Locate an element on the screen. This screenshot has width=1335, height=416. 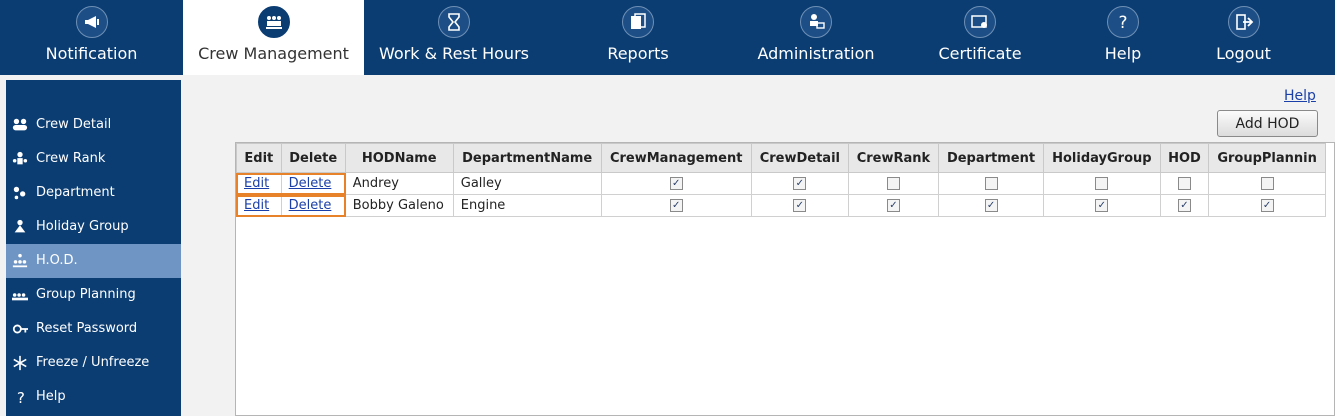
sidebar-item-label: Help is located at coordinates (51, 396).